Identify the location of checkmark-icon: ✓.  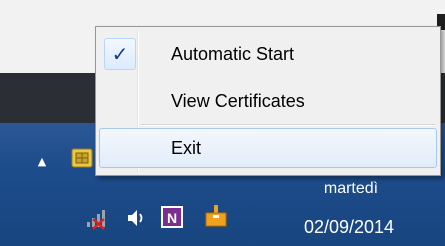
(120, 54).